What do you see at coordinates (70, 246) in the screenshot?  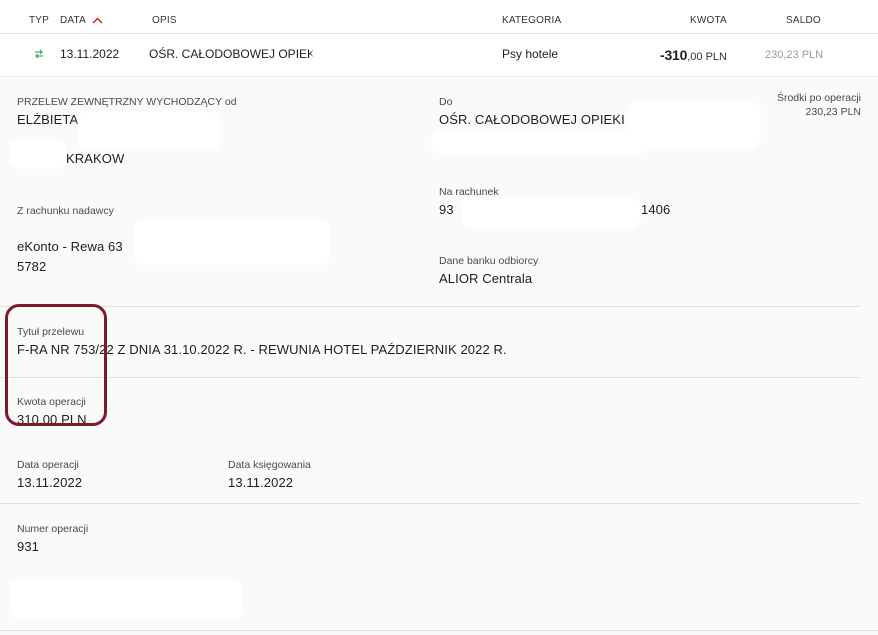 I see `from-account-name: eKonto - Rewa 63` at bounding box center [70, 246].